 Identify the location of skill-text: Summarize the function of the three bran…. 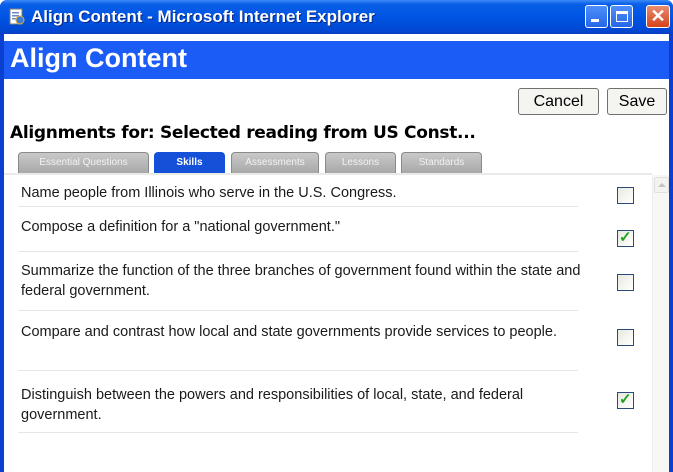
(301, 281).